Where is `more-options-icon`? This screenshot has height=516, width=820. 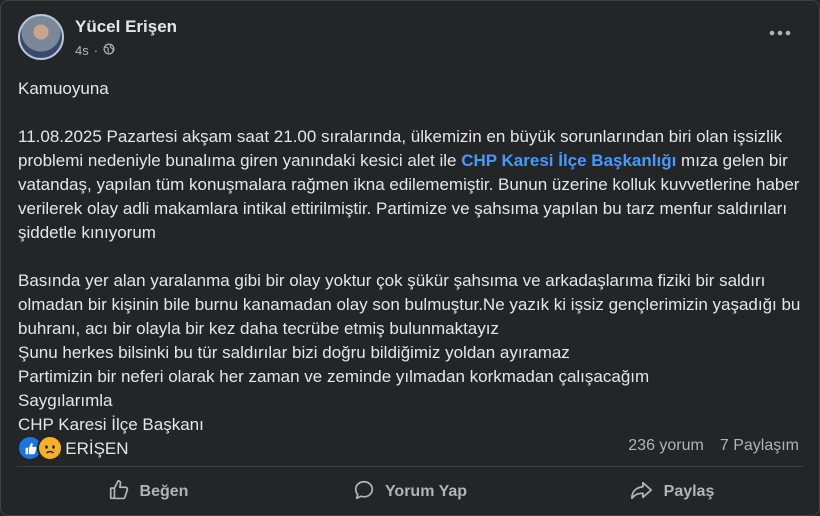 more-options-icon is located at coordinates (780, 30).